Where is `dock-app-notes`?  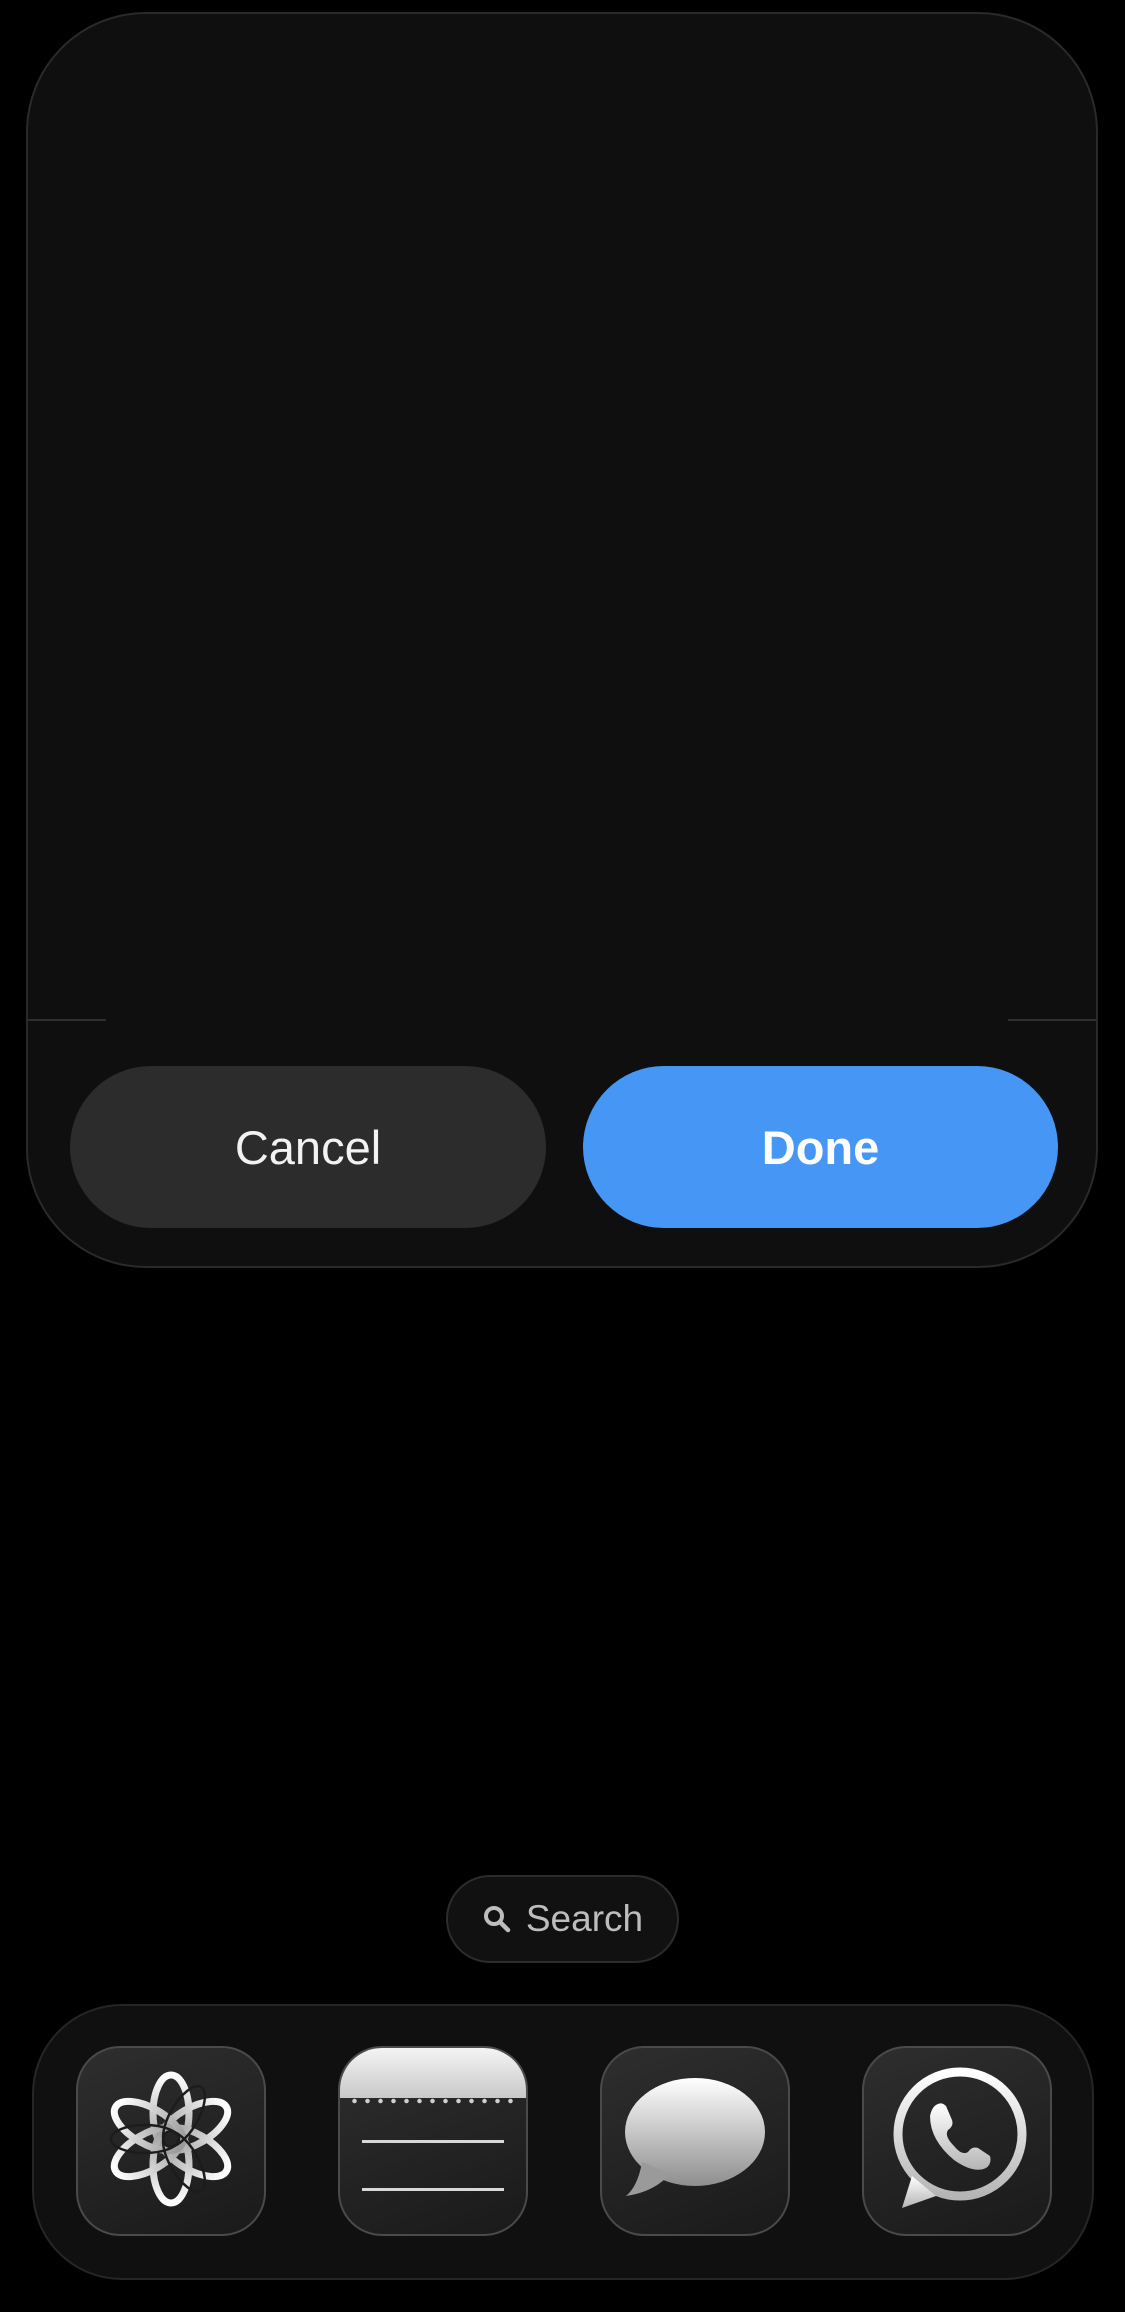
dock-app-notes is located at coordinates (433, 2141).